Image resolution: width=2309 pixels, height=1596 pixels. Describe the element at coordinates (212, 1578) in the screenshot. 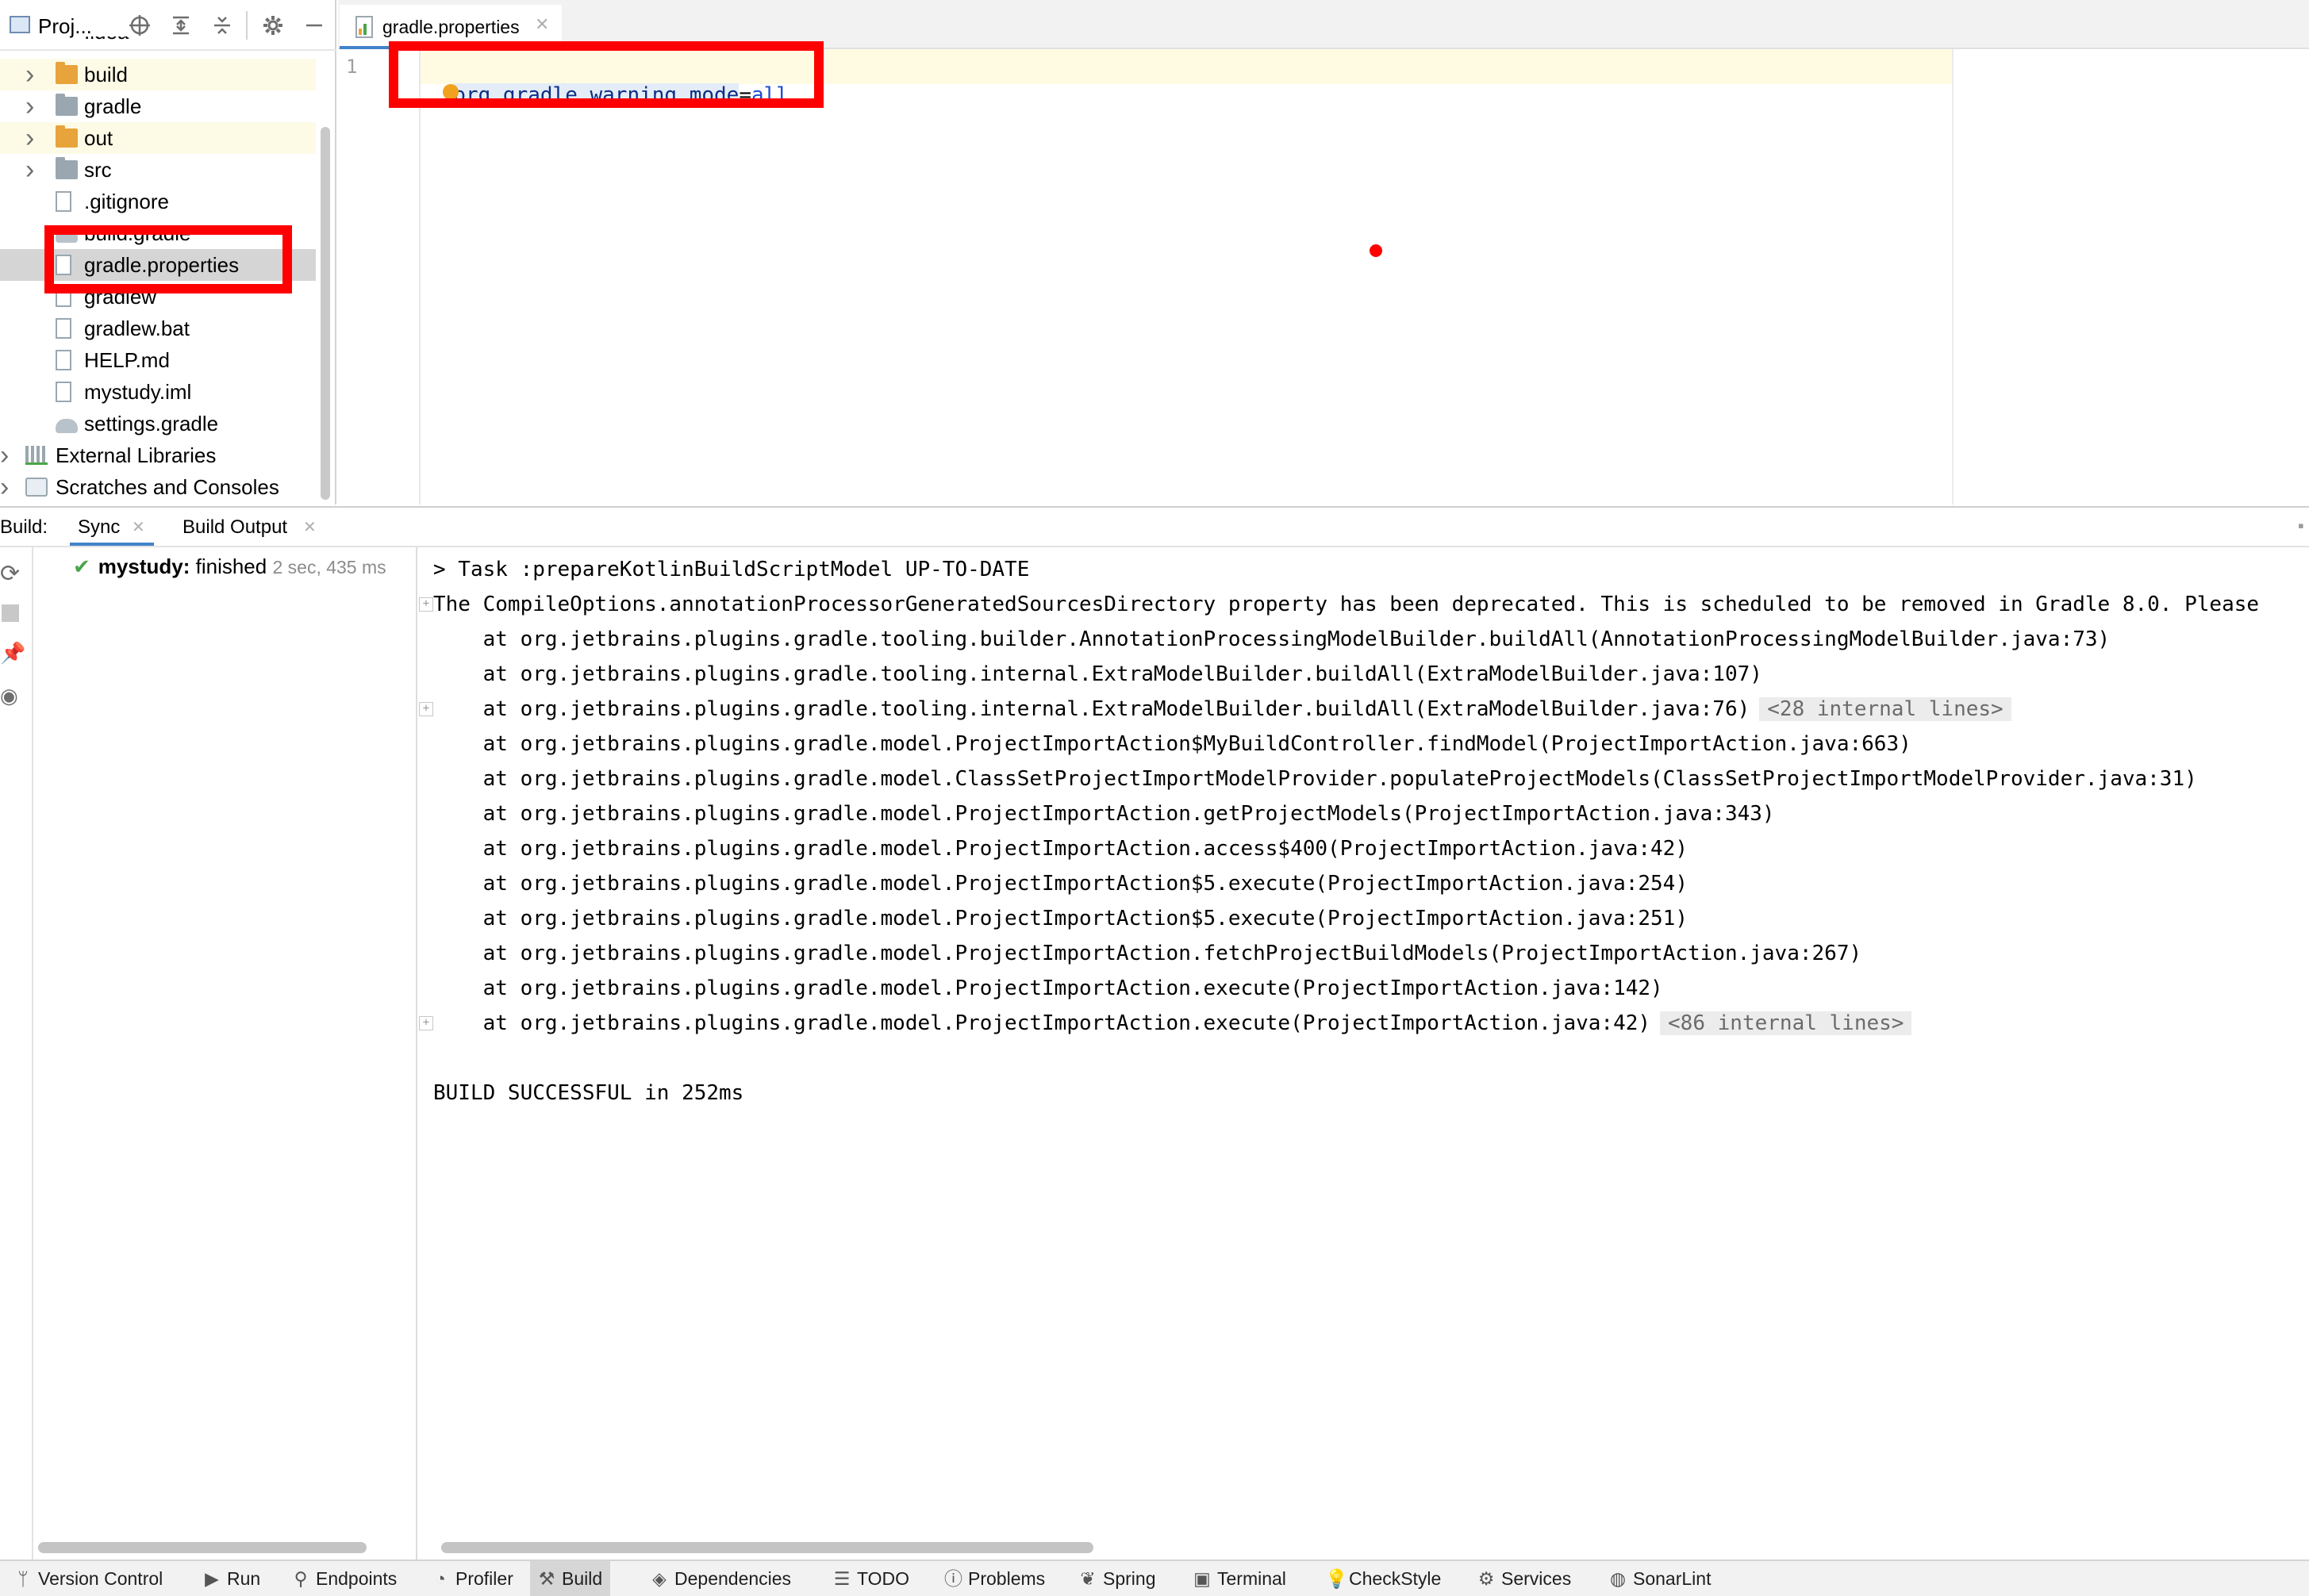

I see `run-icon: ▶` at that location.